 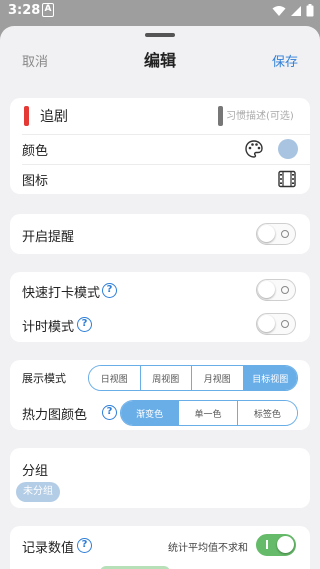 I want to click on heatmap-color-single: 单一色, so click(x=208, y=413).